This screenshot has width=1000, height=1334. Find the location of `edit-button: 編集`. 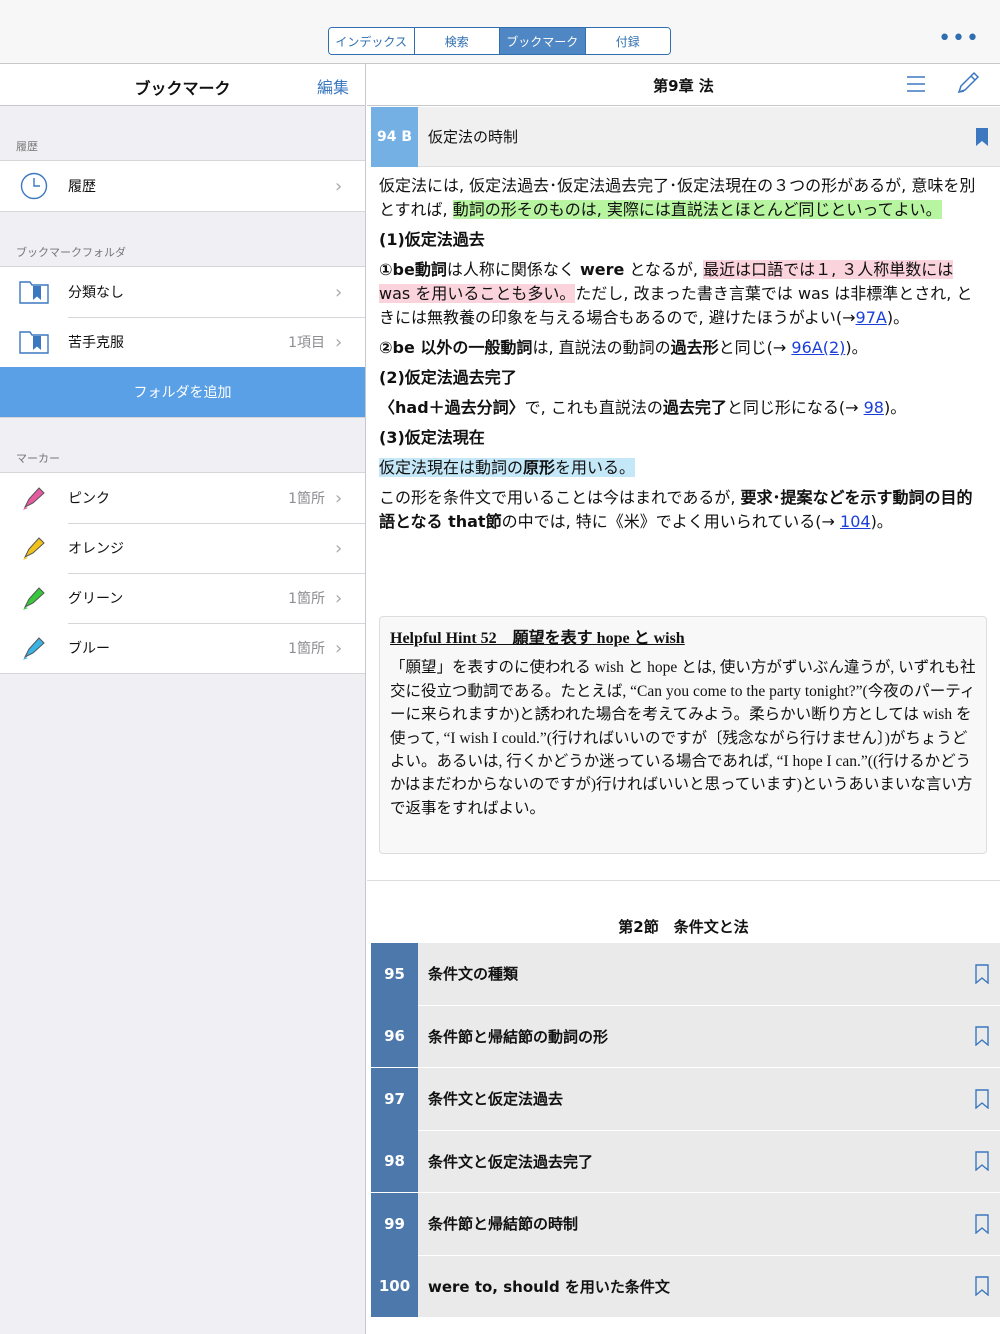

edit-button: 編集 is located at coordinates (333, 86).